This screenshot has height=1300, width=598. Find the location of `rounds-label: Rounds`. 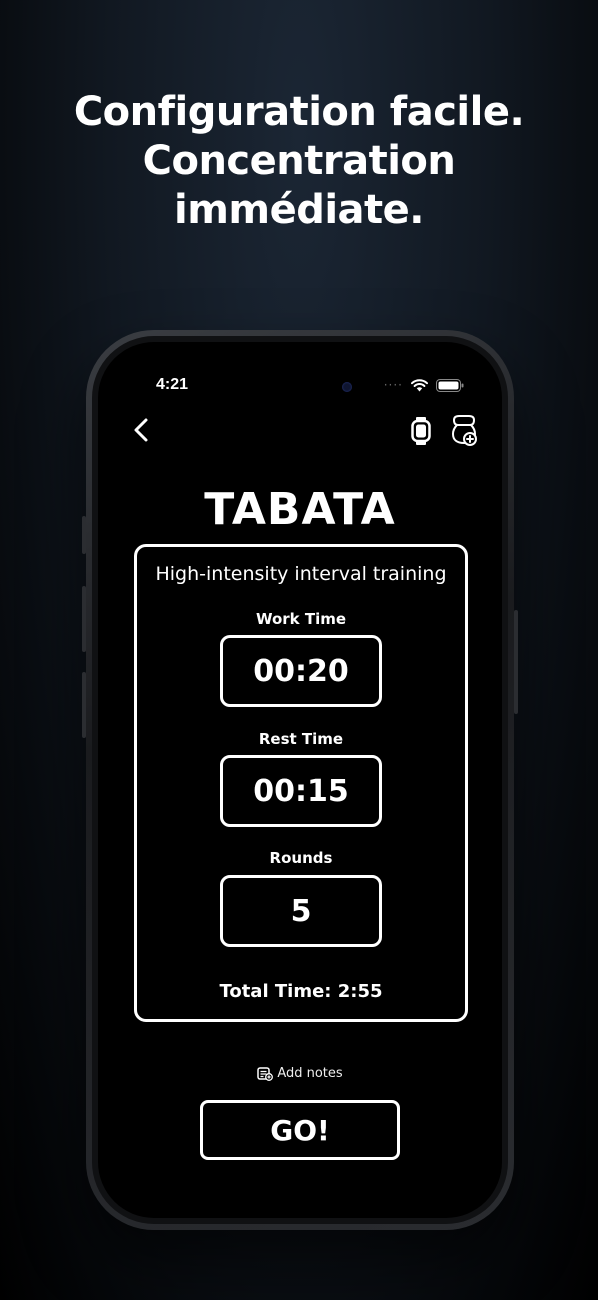

rounds-label: Rounds is located at coordinates (301, 858).